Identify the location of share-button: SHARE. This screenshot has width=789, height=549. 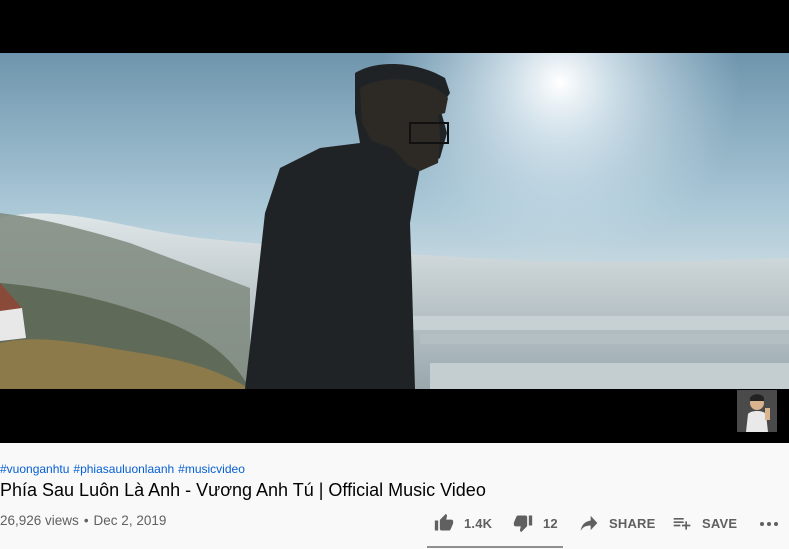
(617, 523).